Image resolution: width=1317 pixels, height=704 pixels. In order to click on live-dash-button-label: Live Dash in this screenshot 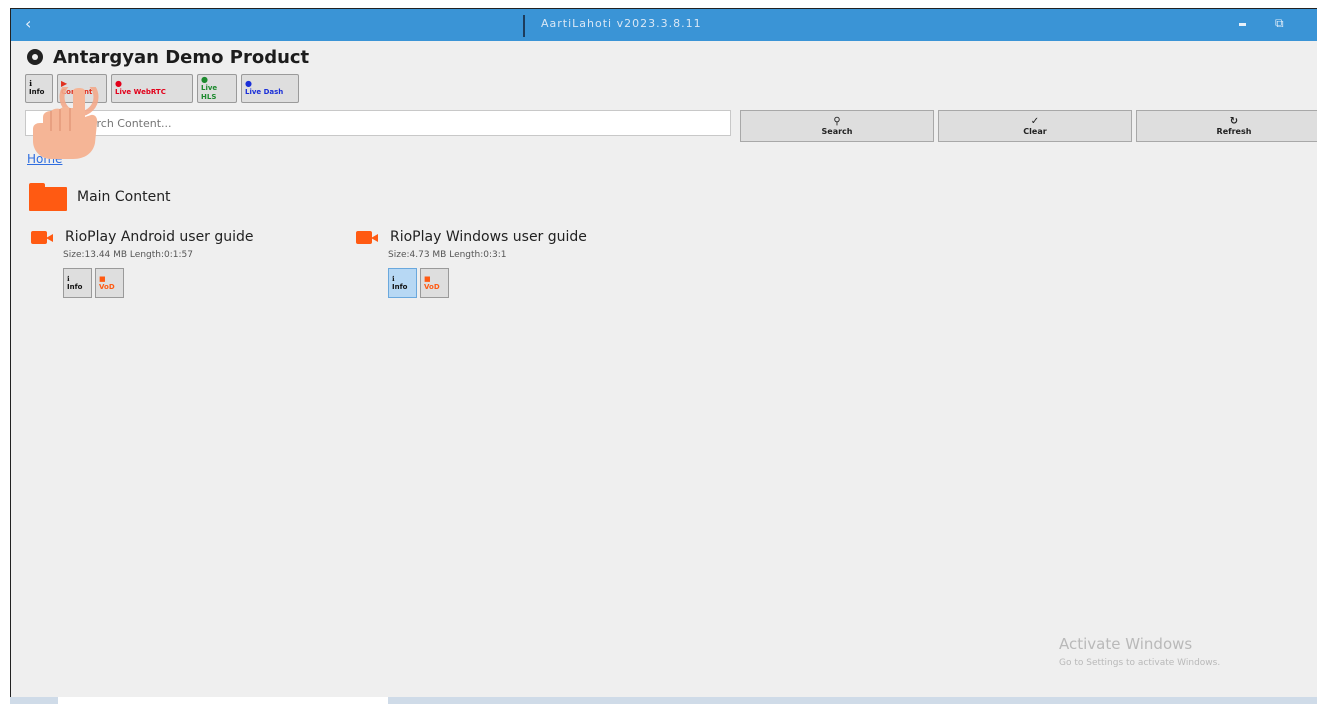, I will do `click(264, 92)`.